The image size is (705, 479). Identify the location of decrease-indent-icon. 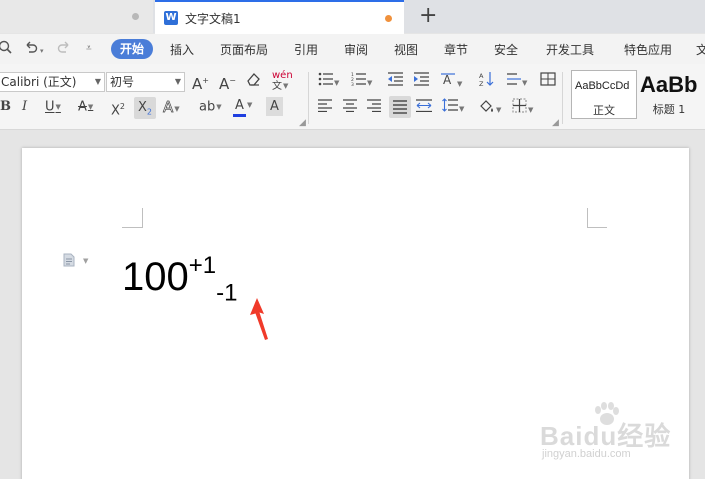
(395, 82).